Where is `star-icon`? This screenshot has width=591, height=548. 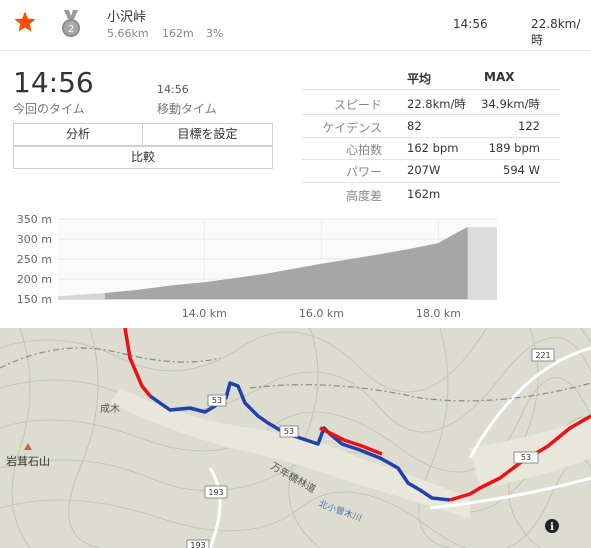
star-icon is located at coordinates (25, 22).